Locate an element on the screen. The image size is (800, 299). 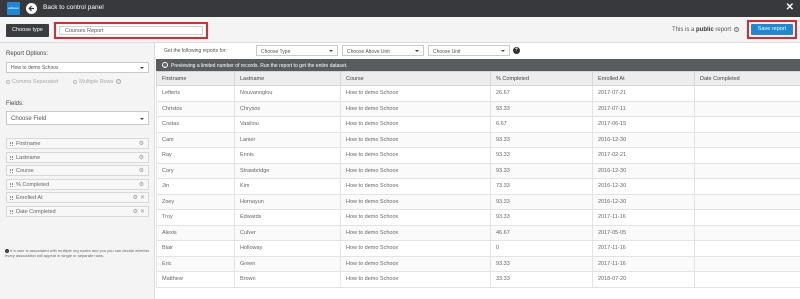
dropdown-value: Choose Above Unit is located at coordinates (368, 51).